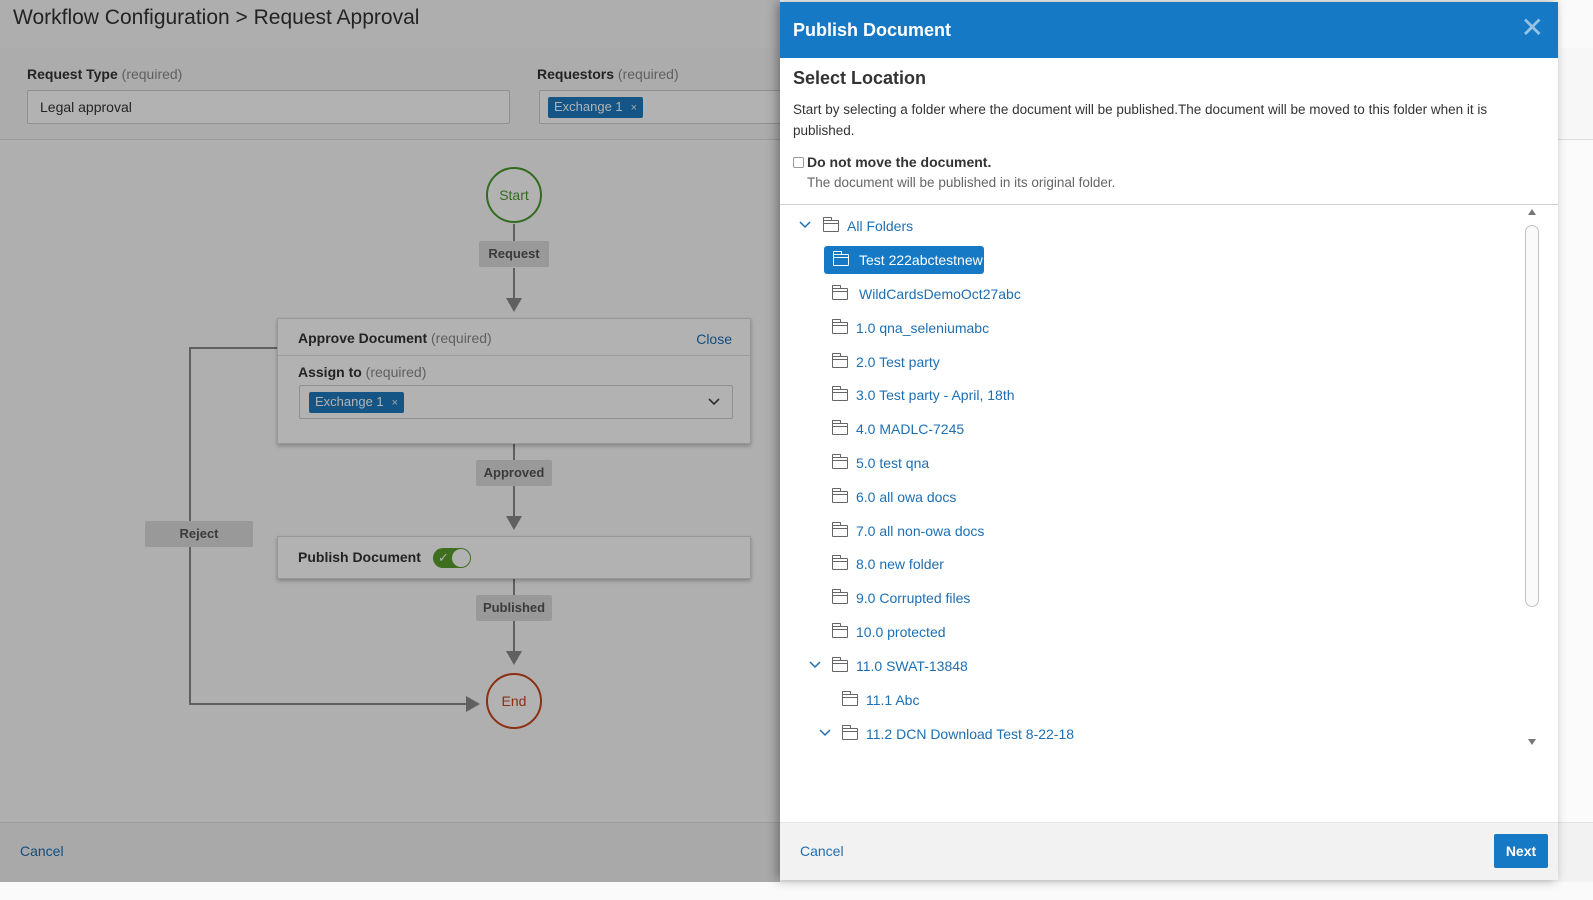 The height and width of the screenshot is (900, 1593). What do you see at coordinates (1532, 212) in the screenshot?
I see `scroll-up-icon` at bounding box center [1532, 212].